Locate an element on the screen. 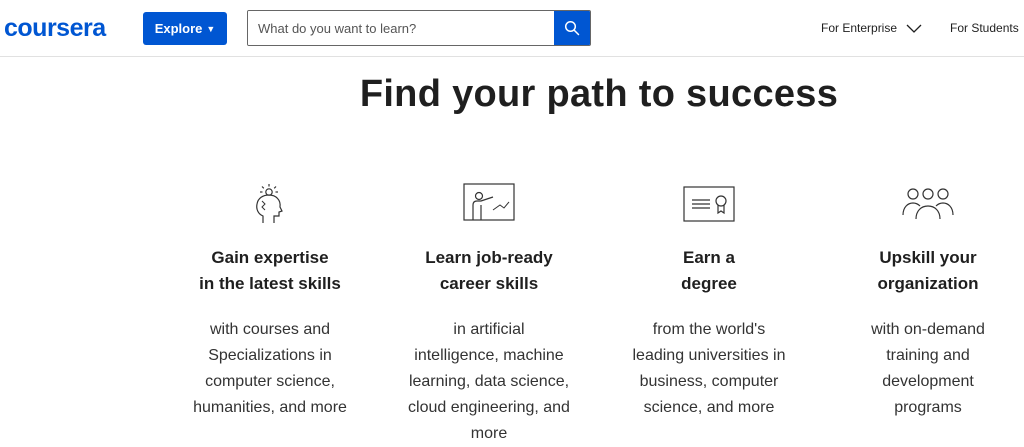  coursera-logo: coursera is located at coordinates (55, 28).